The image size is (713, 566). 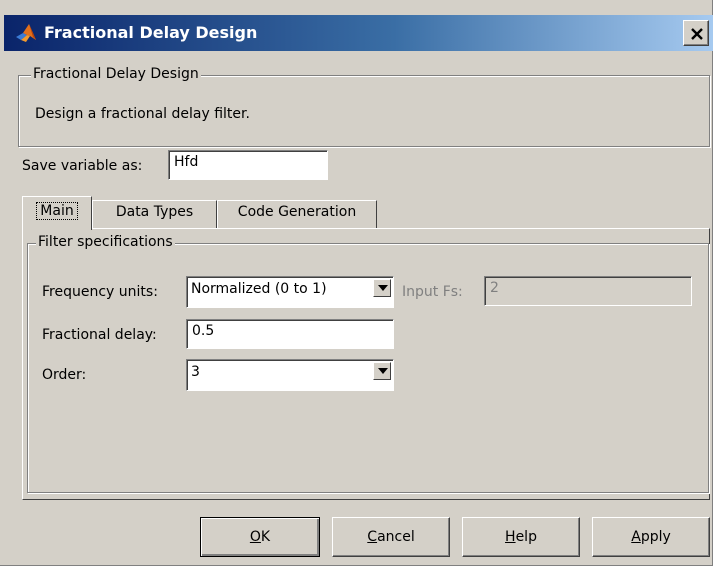 What do you see at coordinates (248, 165) in the screenshot?
I see `save-variable-input: Hfd` at bounding box center [248, 165].